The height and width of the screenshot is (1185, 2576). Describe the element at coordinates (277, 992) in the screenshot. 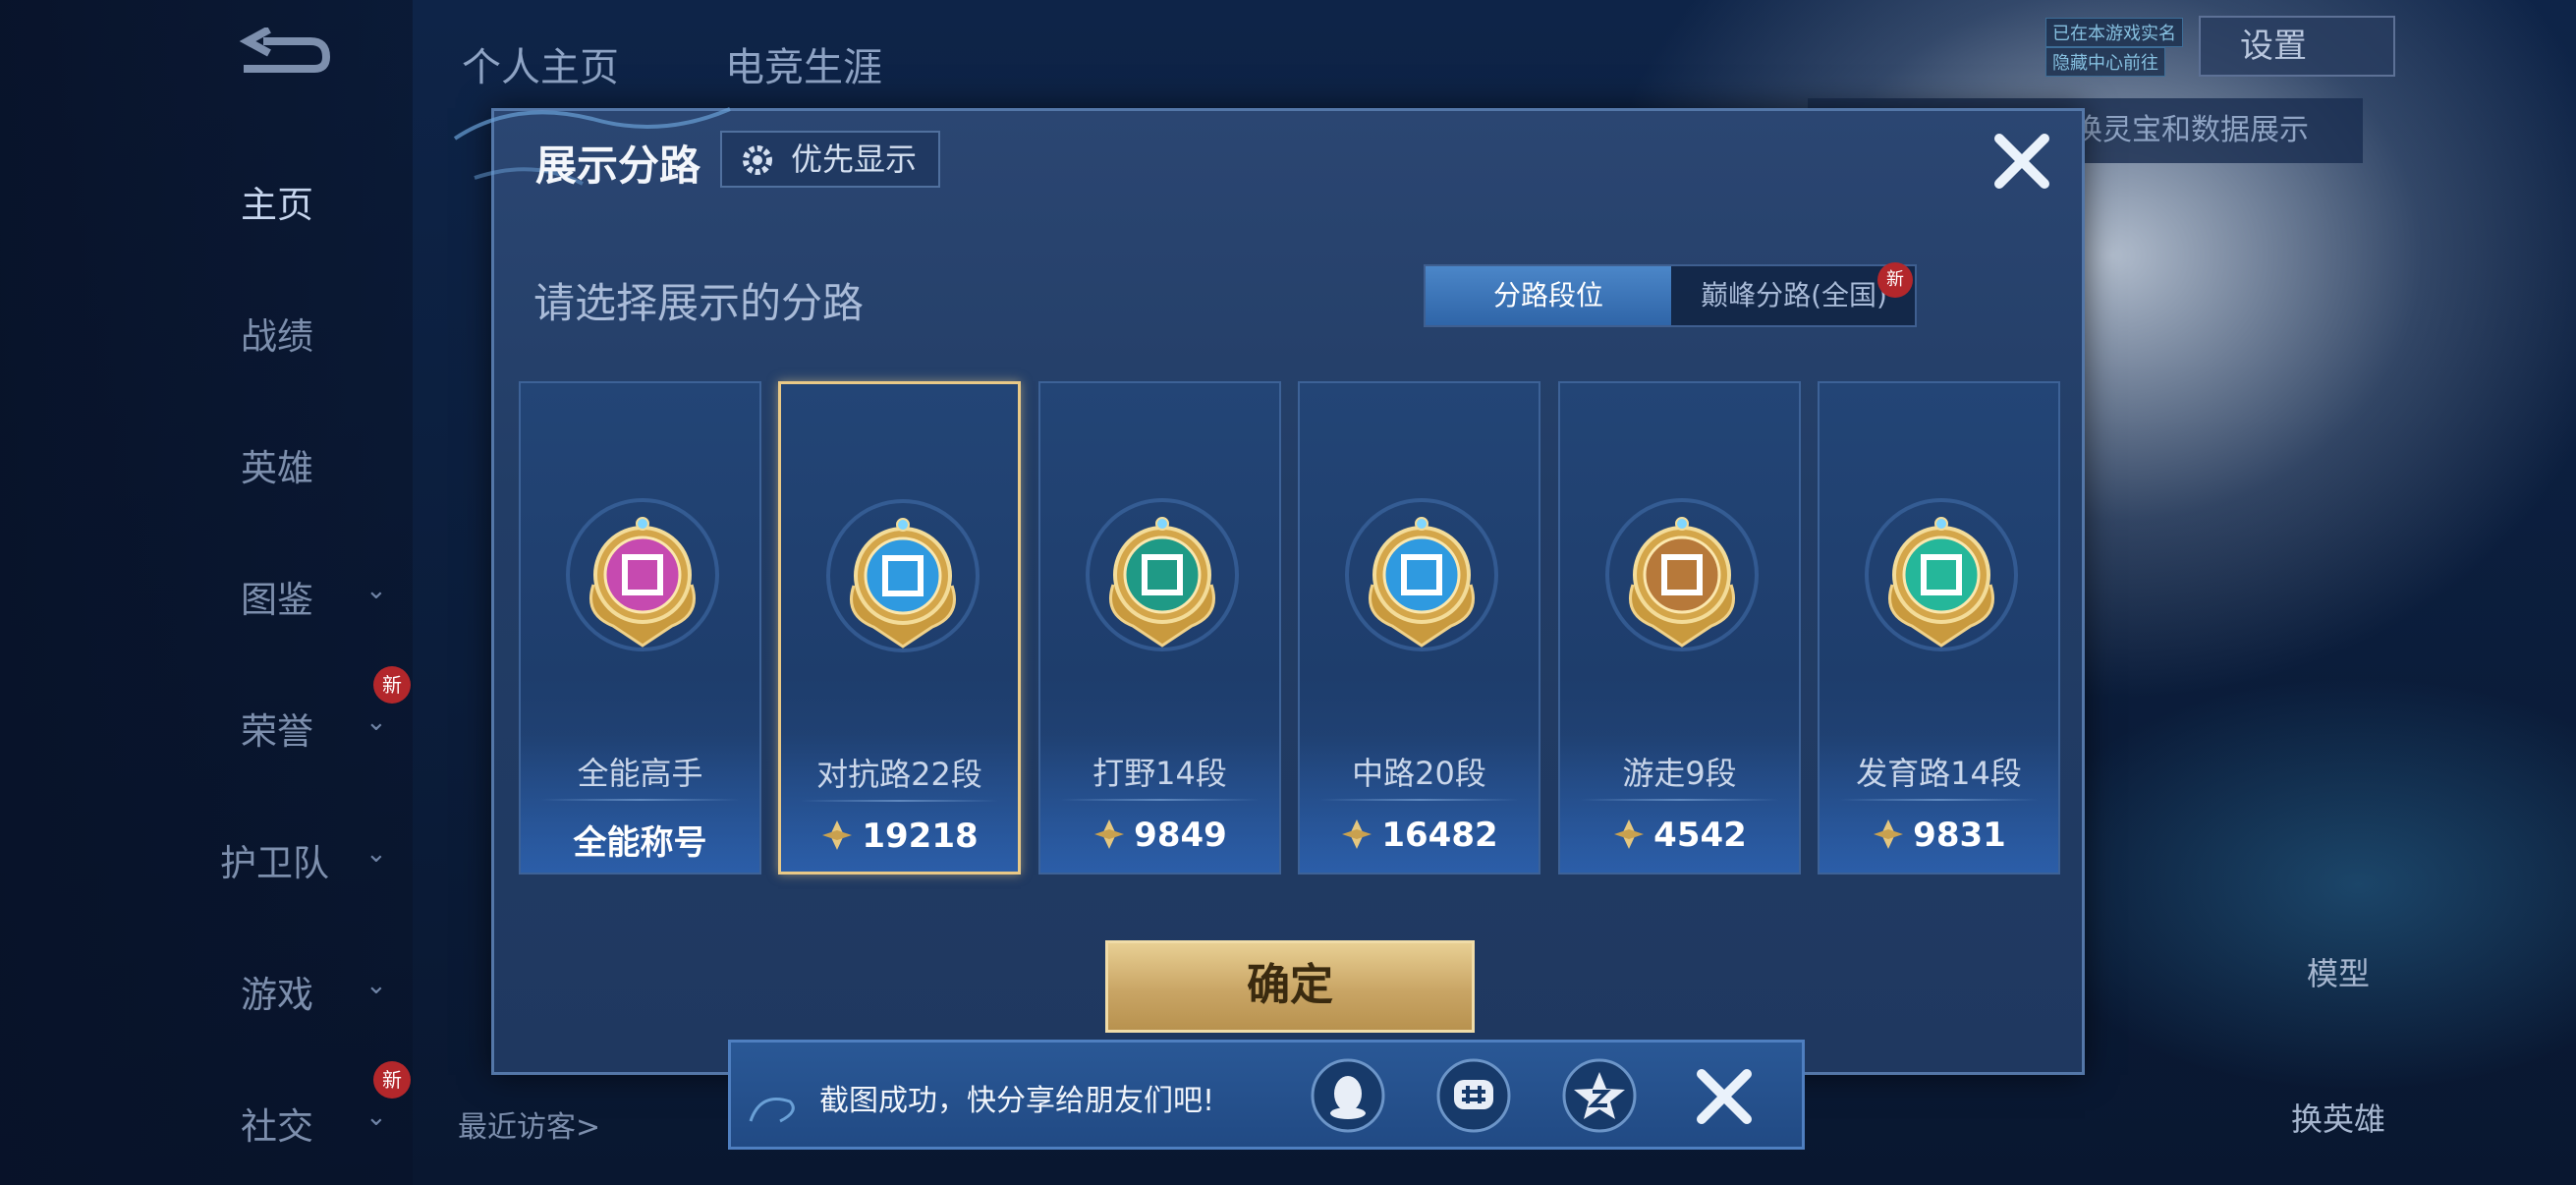

I see `sidebar-item-games: 游戏` at that location.